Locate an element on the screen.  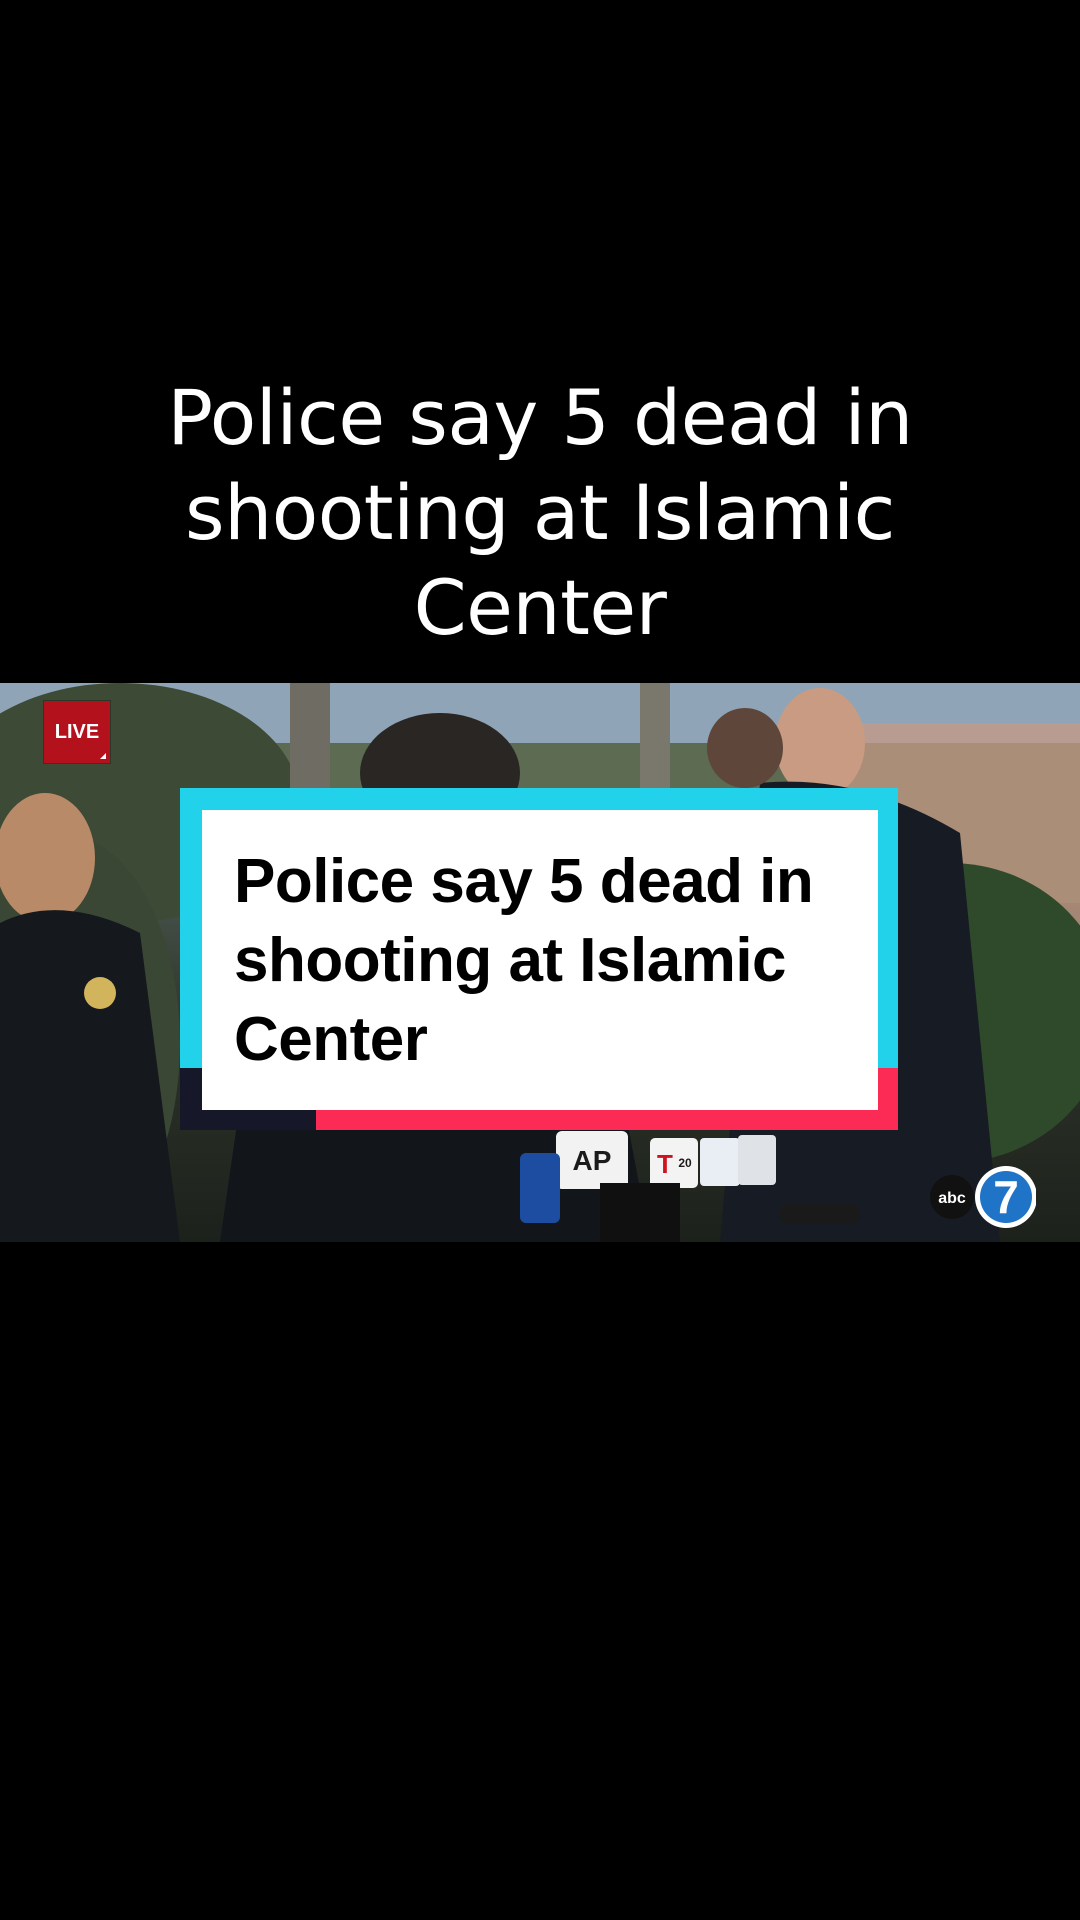
network-logo-number: 7 is located at coordinates (1006, 1197).